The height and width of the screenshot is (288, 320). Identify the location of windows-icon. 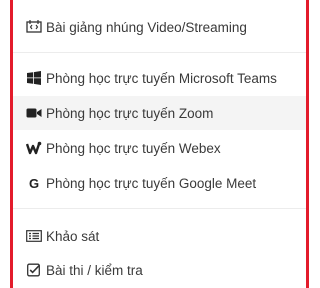
(34, 78).